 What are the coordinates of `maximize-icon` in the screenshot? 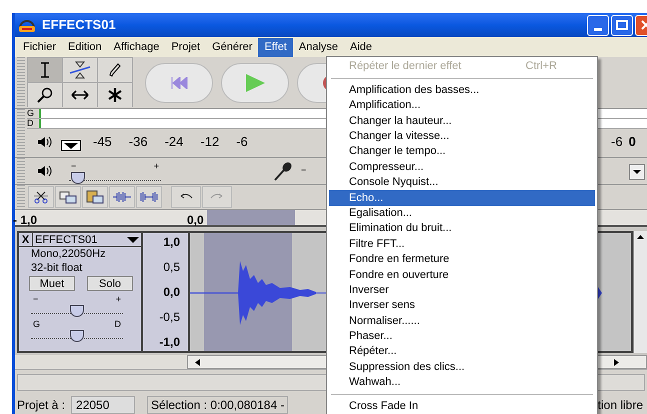 It's located at (622, 25).